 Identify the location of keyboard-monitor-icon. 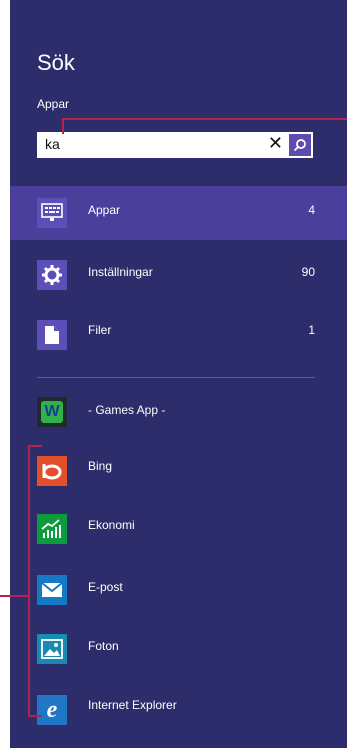
(52, 213).